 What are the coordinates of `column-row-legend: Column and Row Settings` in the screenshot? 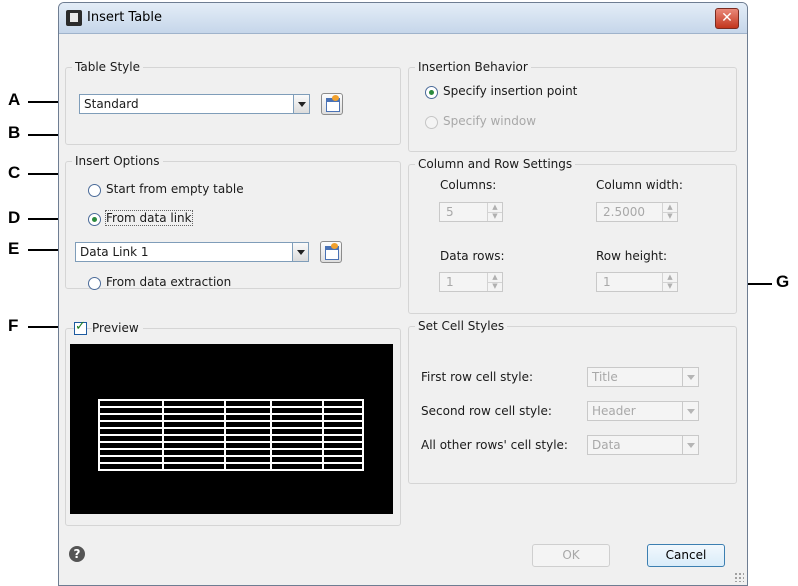 It's located at (495, 164).